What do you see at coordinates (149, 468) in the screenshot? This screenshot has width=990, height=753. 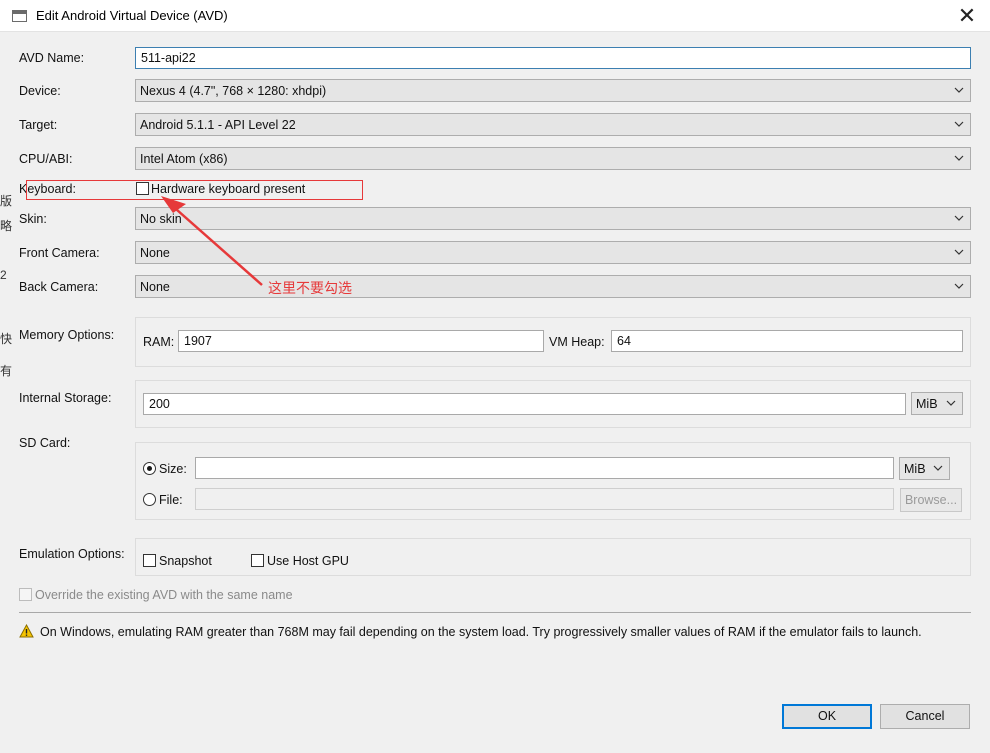 I see `sd-size-radio` at bounding box center [149, 468].